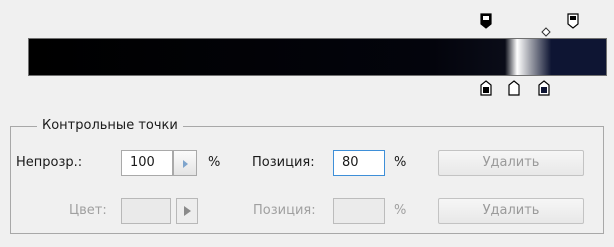  Describe the element at coordinates (359, 211) in the screenshot. I see `color-position-input` at that location.